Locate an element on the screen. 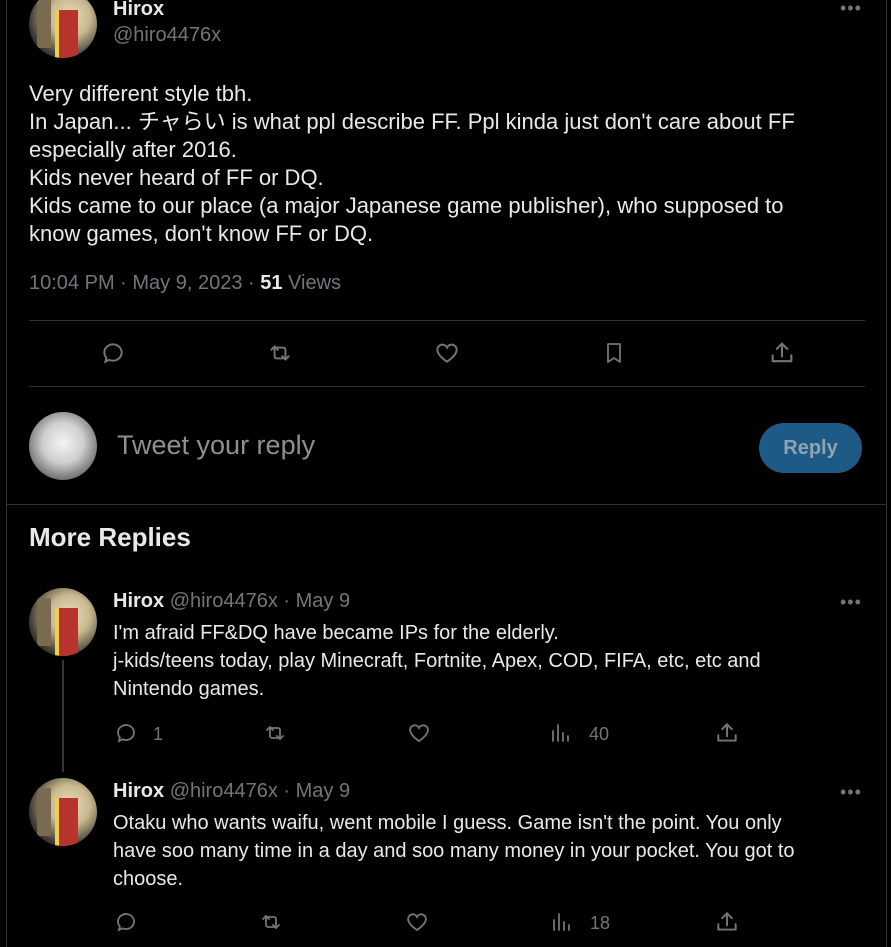 This screenshot has width=891, height=947. frame-border-left is located at coordinates (6, 473).